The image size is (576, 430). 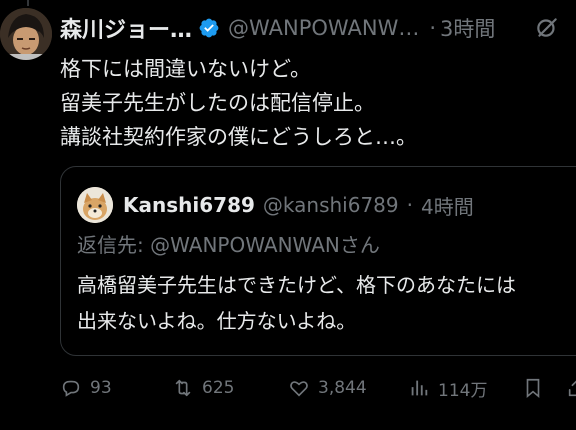 What do you see at coordinates (331, 205) in the screenshot?
I see `quoted-author-handle: @kanshi6789` at bounding box center [331, 205].